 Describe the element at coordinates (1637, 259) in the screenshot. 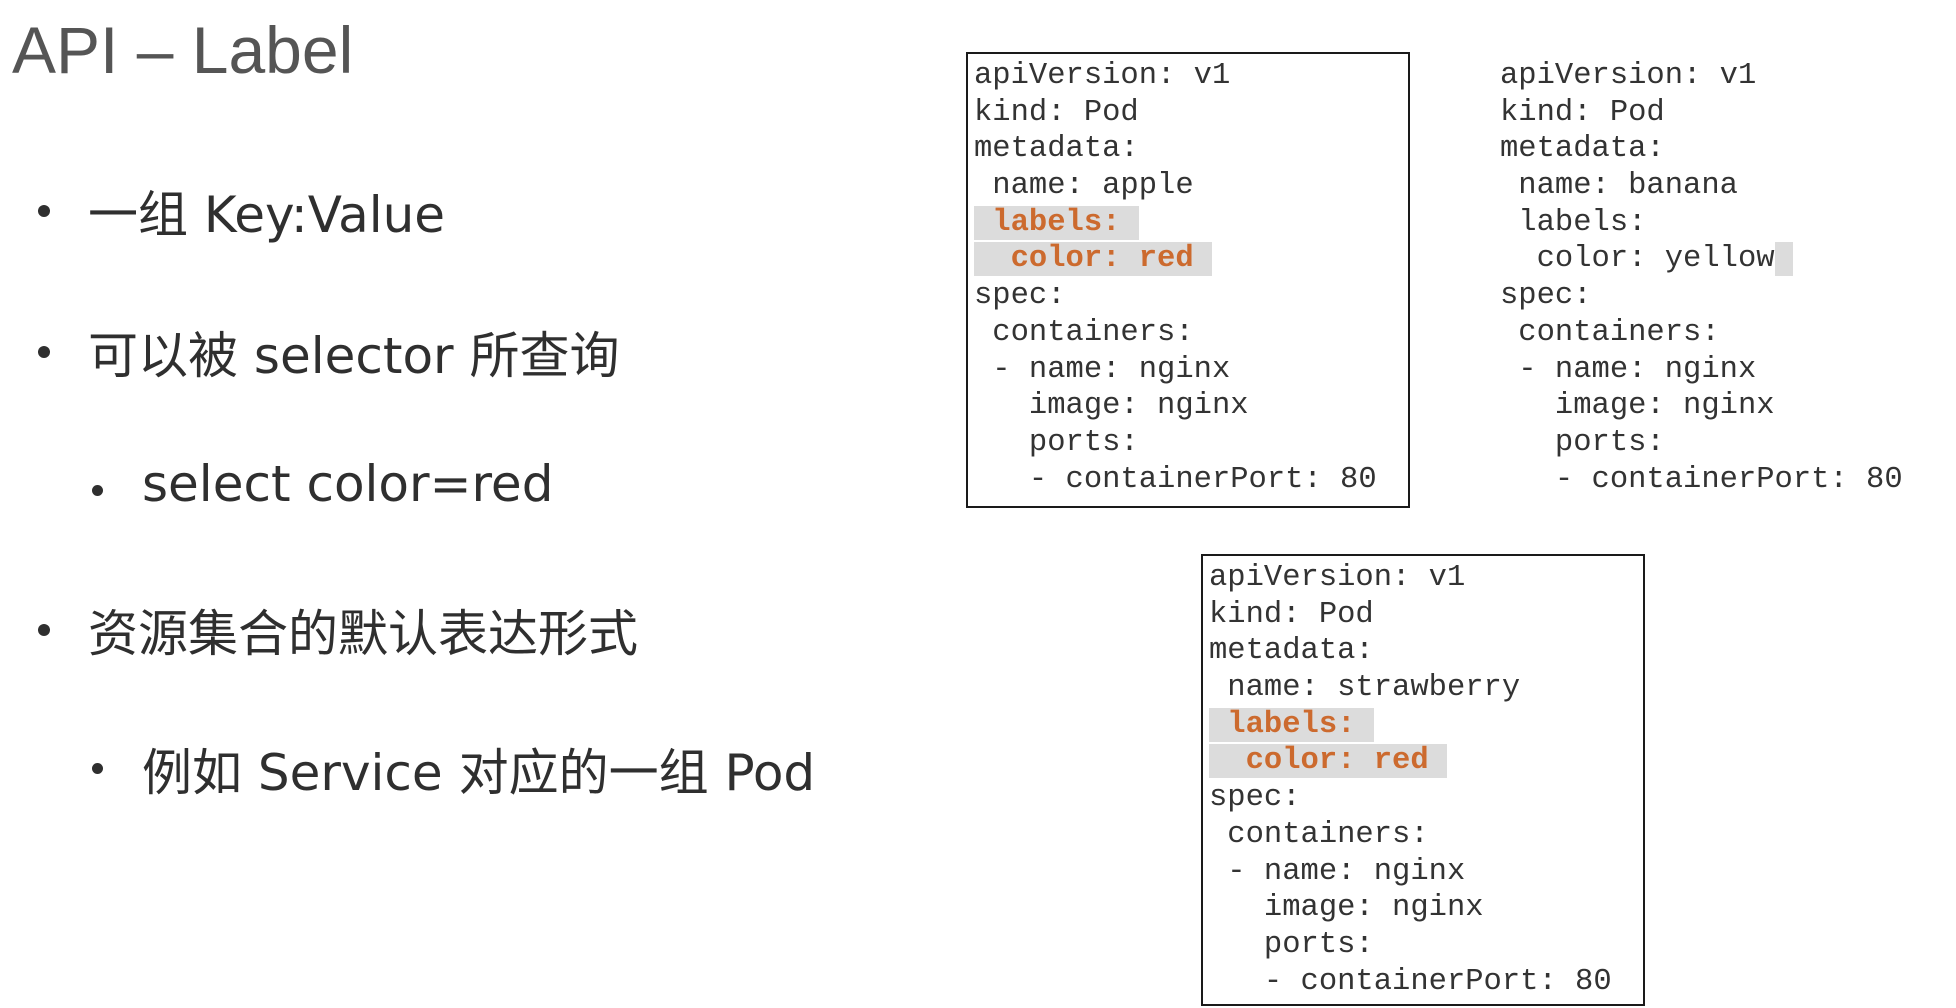

I see `label-value: color: yellow` at that location.